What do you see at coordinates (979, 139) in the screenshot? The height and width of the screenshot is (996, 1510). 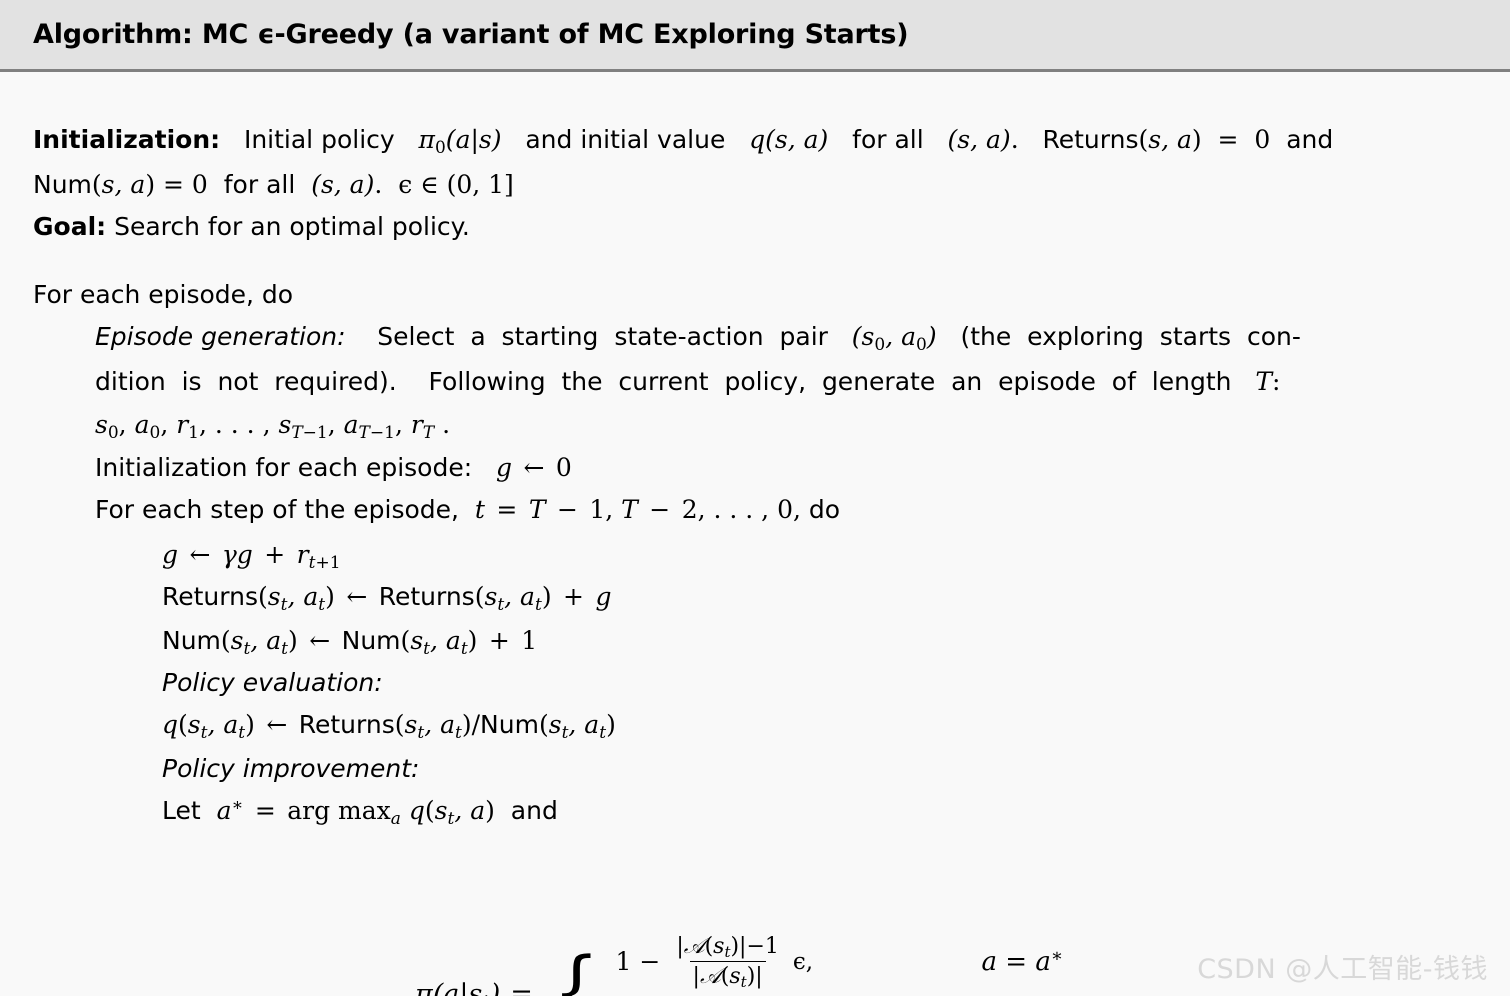 I see `state-action-pair-symbol: (s, a)` at bounding box center [979, 139].